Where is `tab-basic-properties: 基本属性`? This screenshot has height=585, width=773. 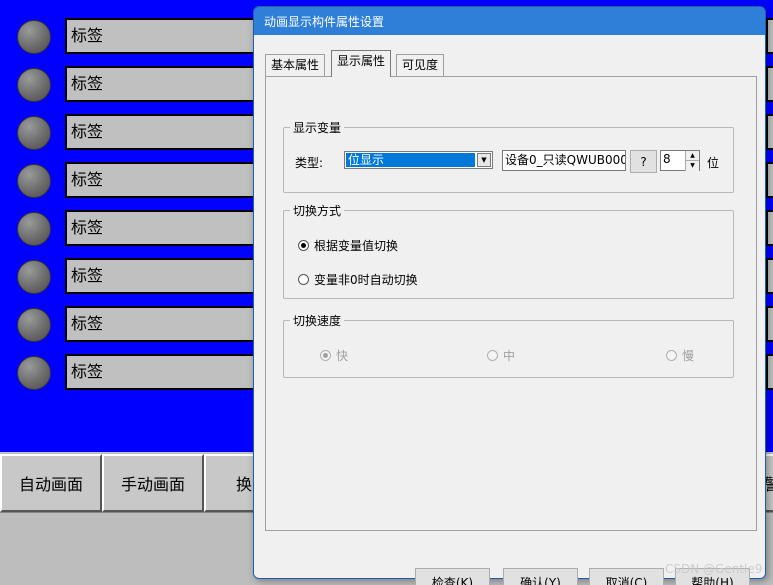 tab-basic-properties: 基本属性 is located at coordinates (295, 65).